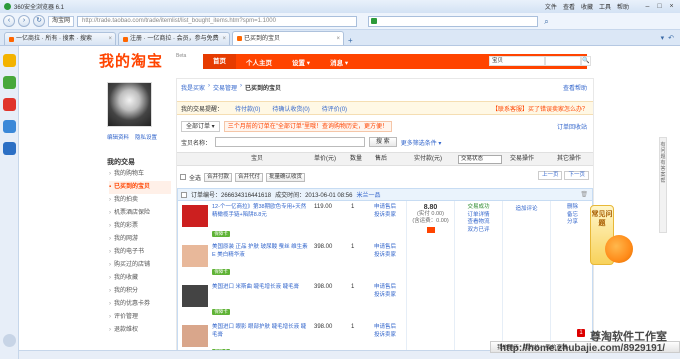  What do you see at coordinates (288, 38) in the screenshot?
I see `tab-3-active: 已买到的宝贝 ×` at bounding box center [288, 38].